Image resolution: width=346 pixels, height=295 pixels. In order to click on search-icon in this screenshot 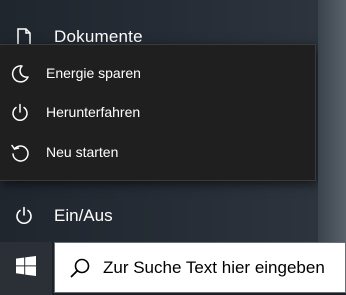, I will do `click(80, 268)`.